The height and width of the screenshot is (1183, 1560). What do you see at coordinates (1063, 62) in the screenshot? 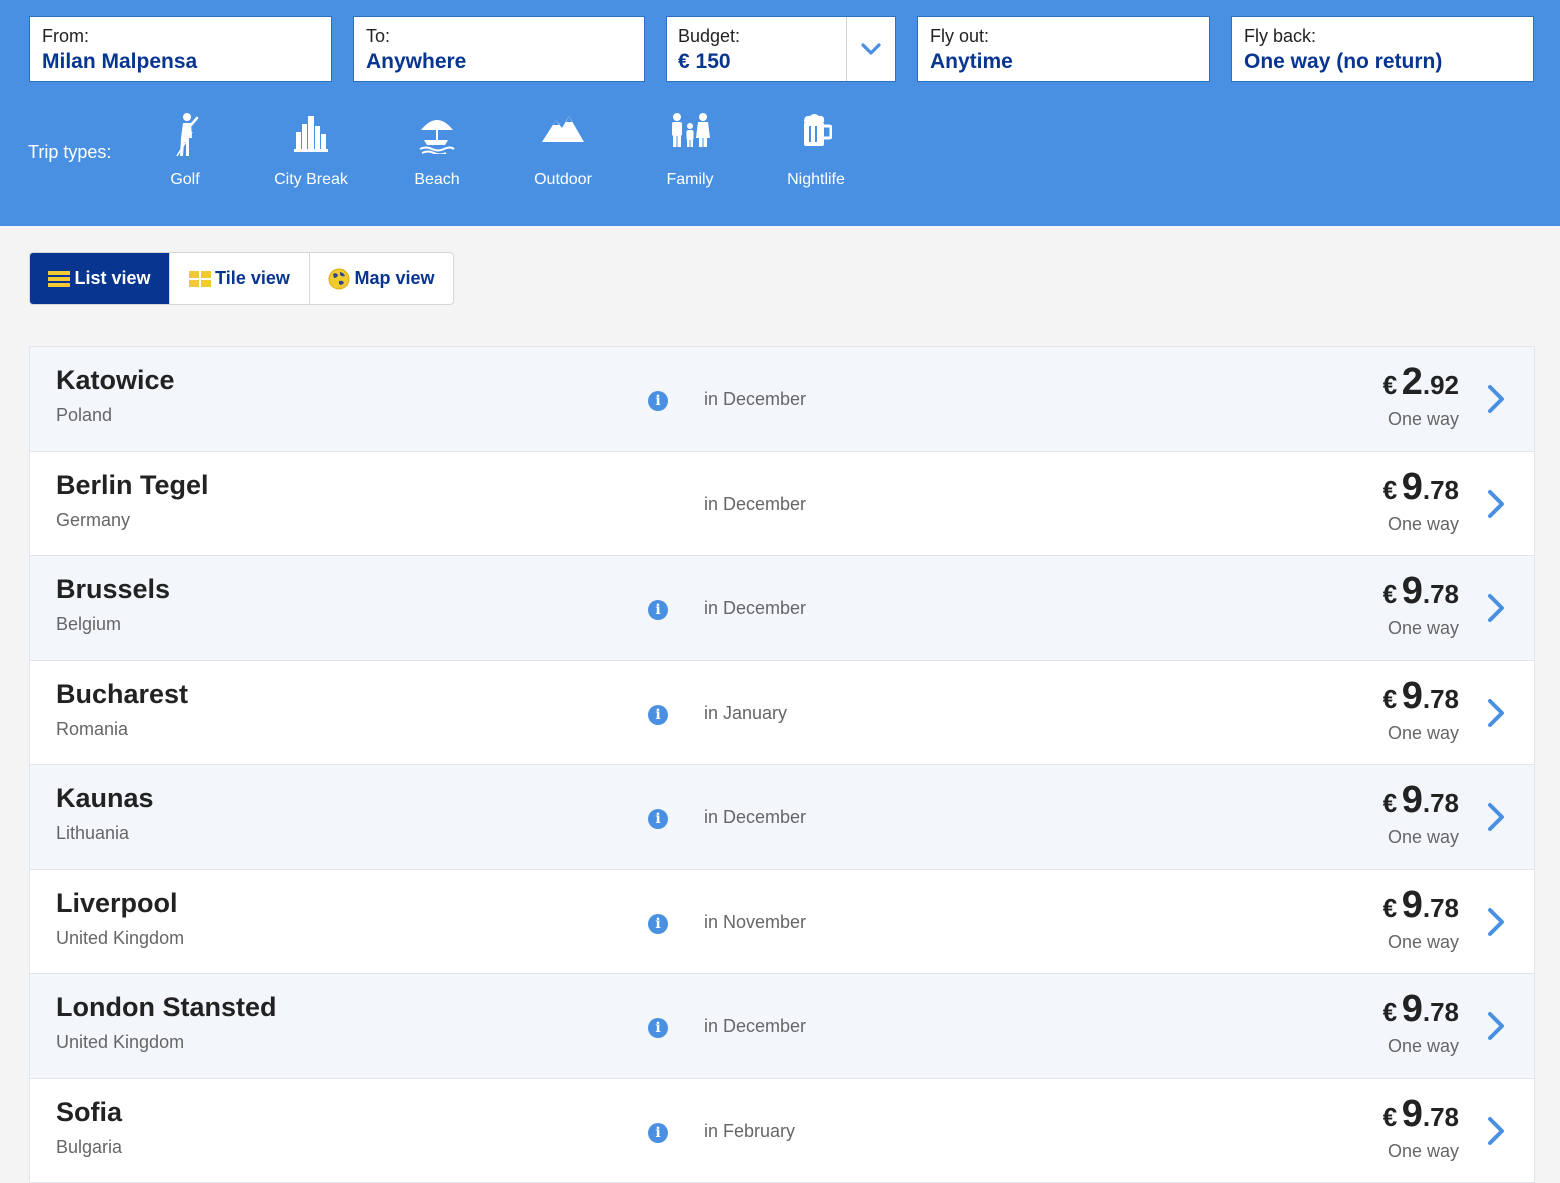
I see `fly-out-value: Anytime` at bounding box center [1063, 62].